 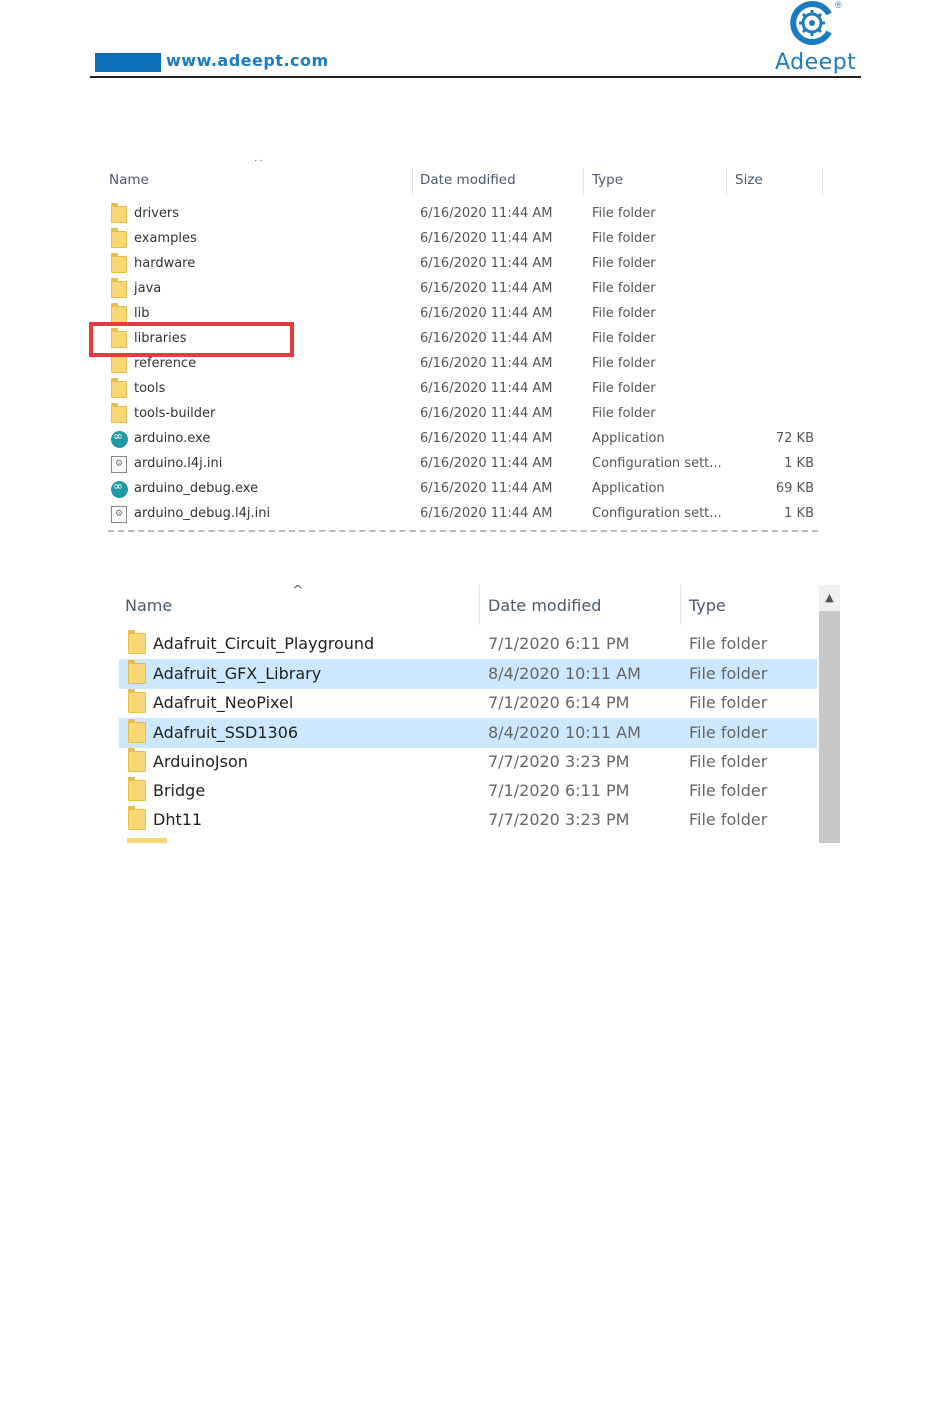 What do you see at coordinates (829, 598) in the screenshot?
I see `scroll-up-icon: ▲` at bounding box center [829, 598].